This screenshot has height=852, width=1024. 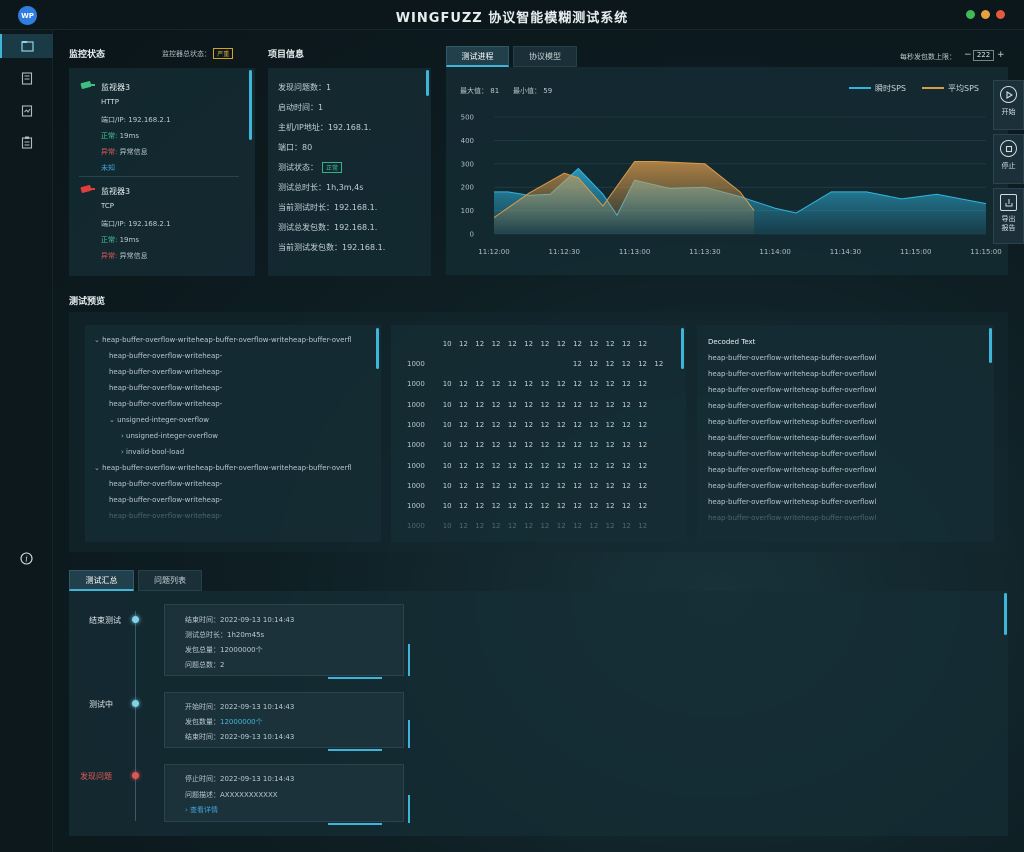 I want to click on increment-button: +, so click(x=1001, y=55).